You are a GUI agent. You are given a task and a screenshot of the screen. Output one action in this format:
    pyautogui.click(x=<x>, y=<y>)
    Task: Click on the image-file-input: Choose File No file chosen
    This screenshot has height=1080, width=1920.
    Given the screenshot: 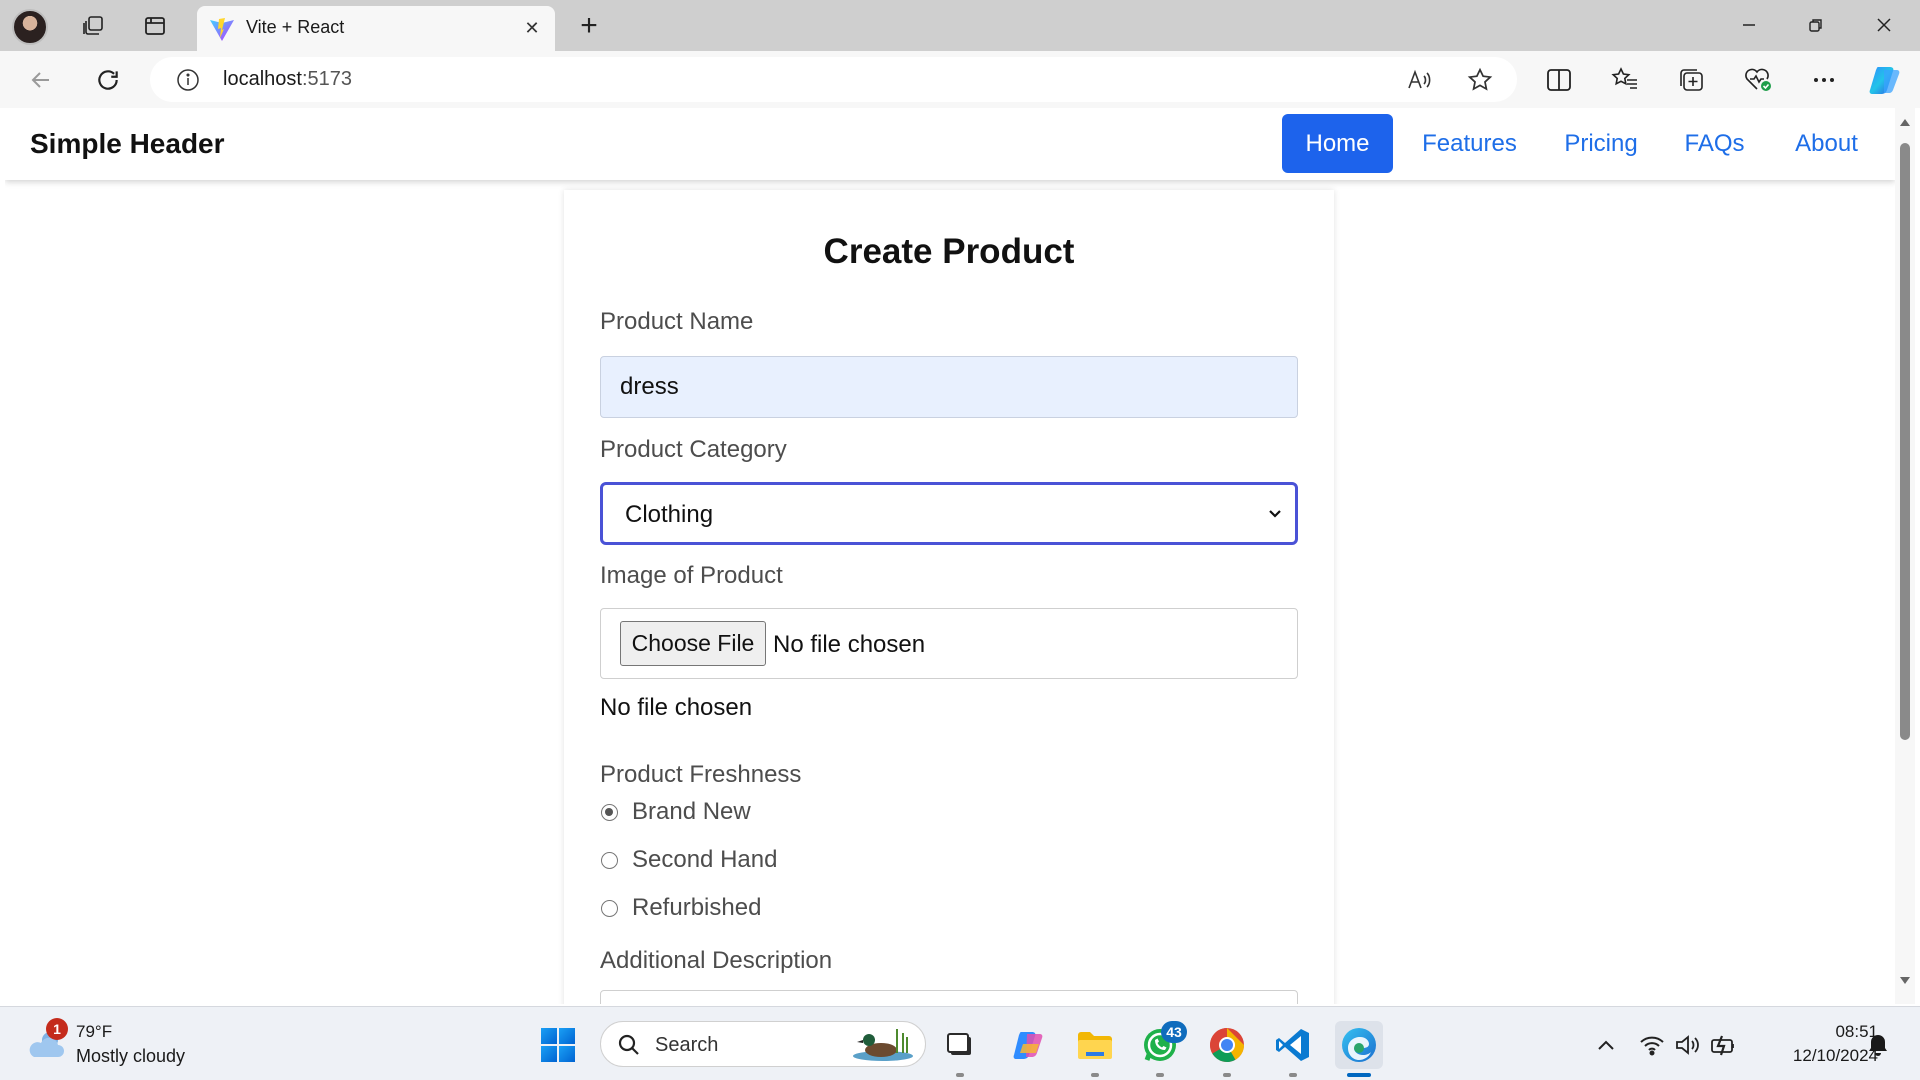 What is the action you would take?
    pyautogui.click(x=949, y=643)
    